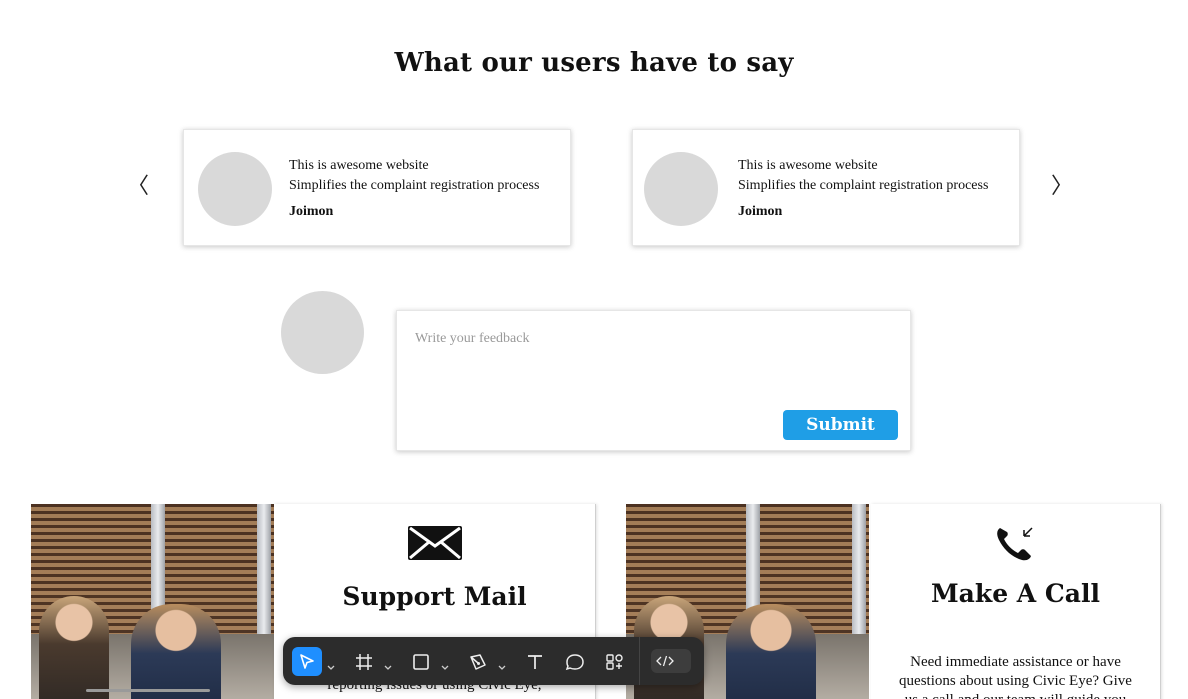 This screenshot has width=1188, height=699. I want to click on make-call-title: Make A Call, so click(1015, 593).